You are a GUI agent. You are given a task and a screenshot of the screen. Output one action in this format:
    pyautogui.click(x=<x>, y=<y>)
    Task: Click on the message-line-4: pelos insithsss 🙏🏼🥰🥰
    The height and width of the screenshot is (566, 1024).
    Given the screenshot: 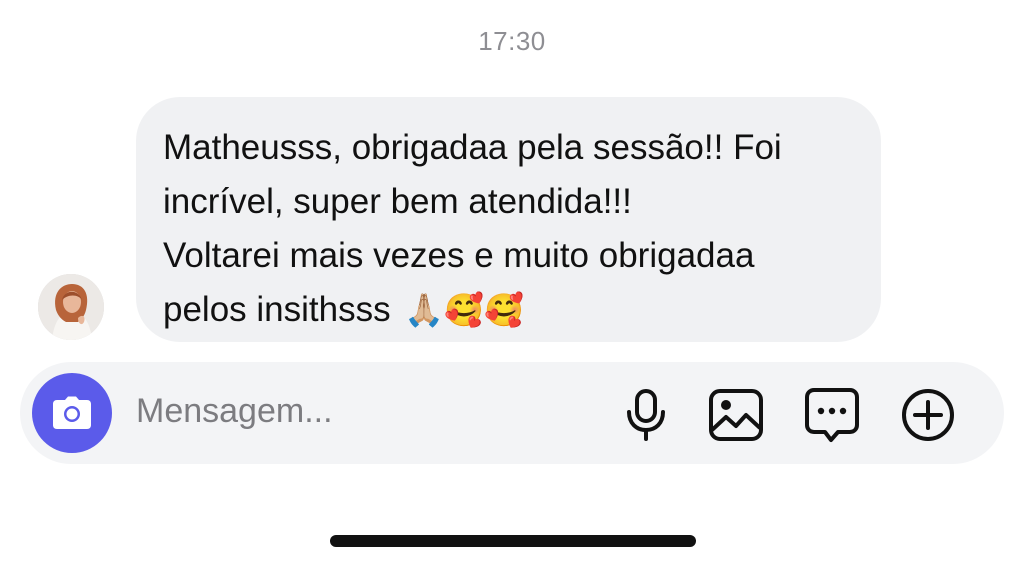 What is the action you would take?
    pyautogui.click(x=507, y=310)
    